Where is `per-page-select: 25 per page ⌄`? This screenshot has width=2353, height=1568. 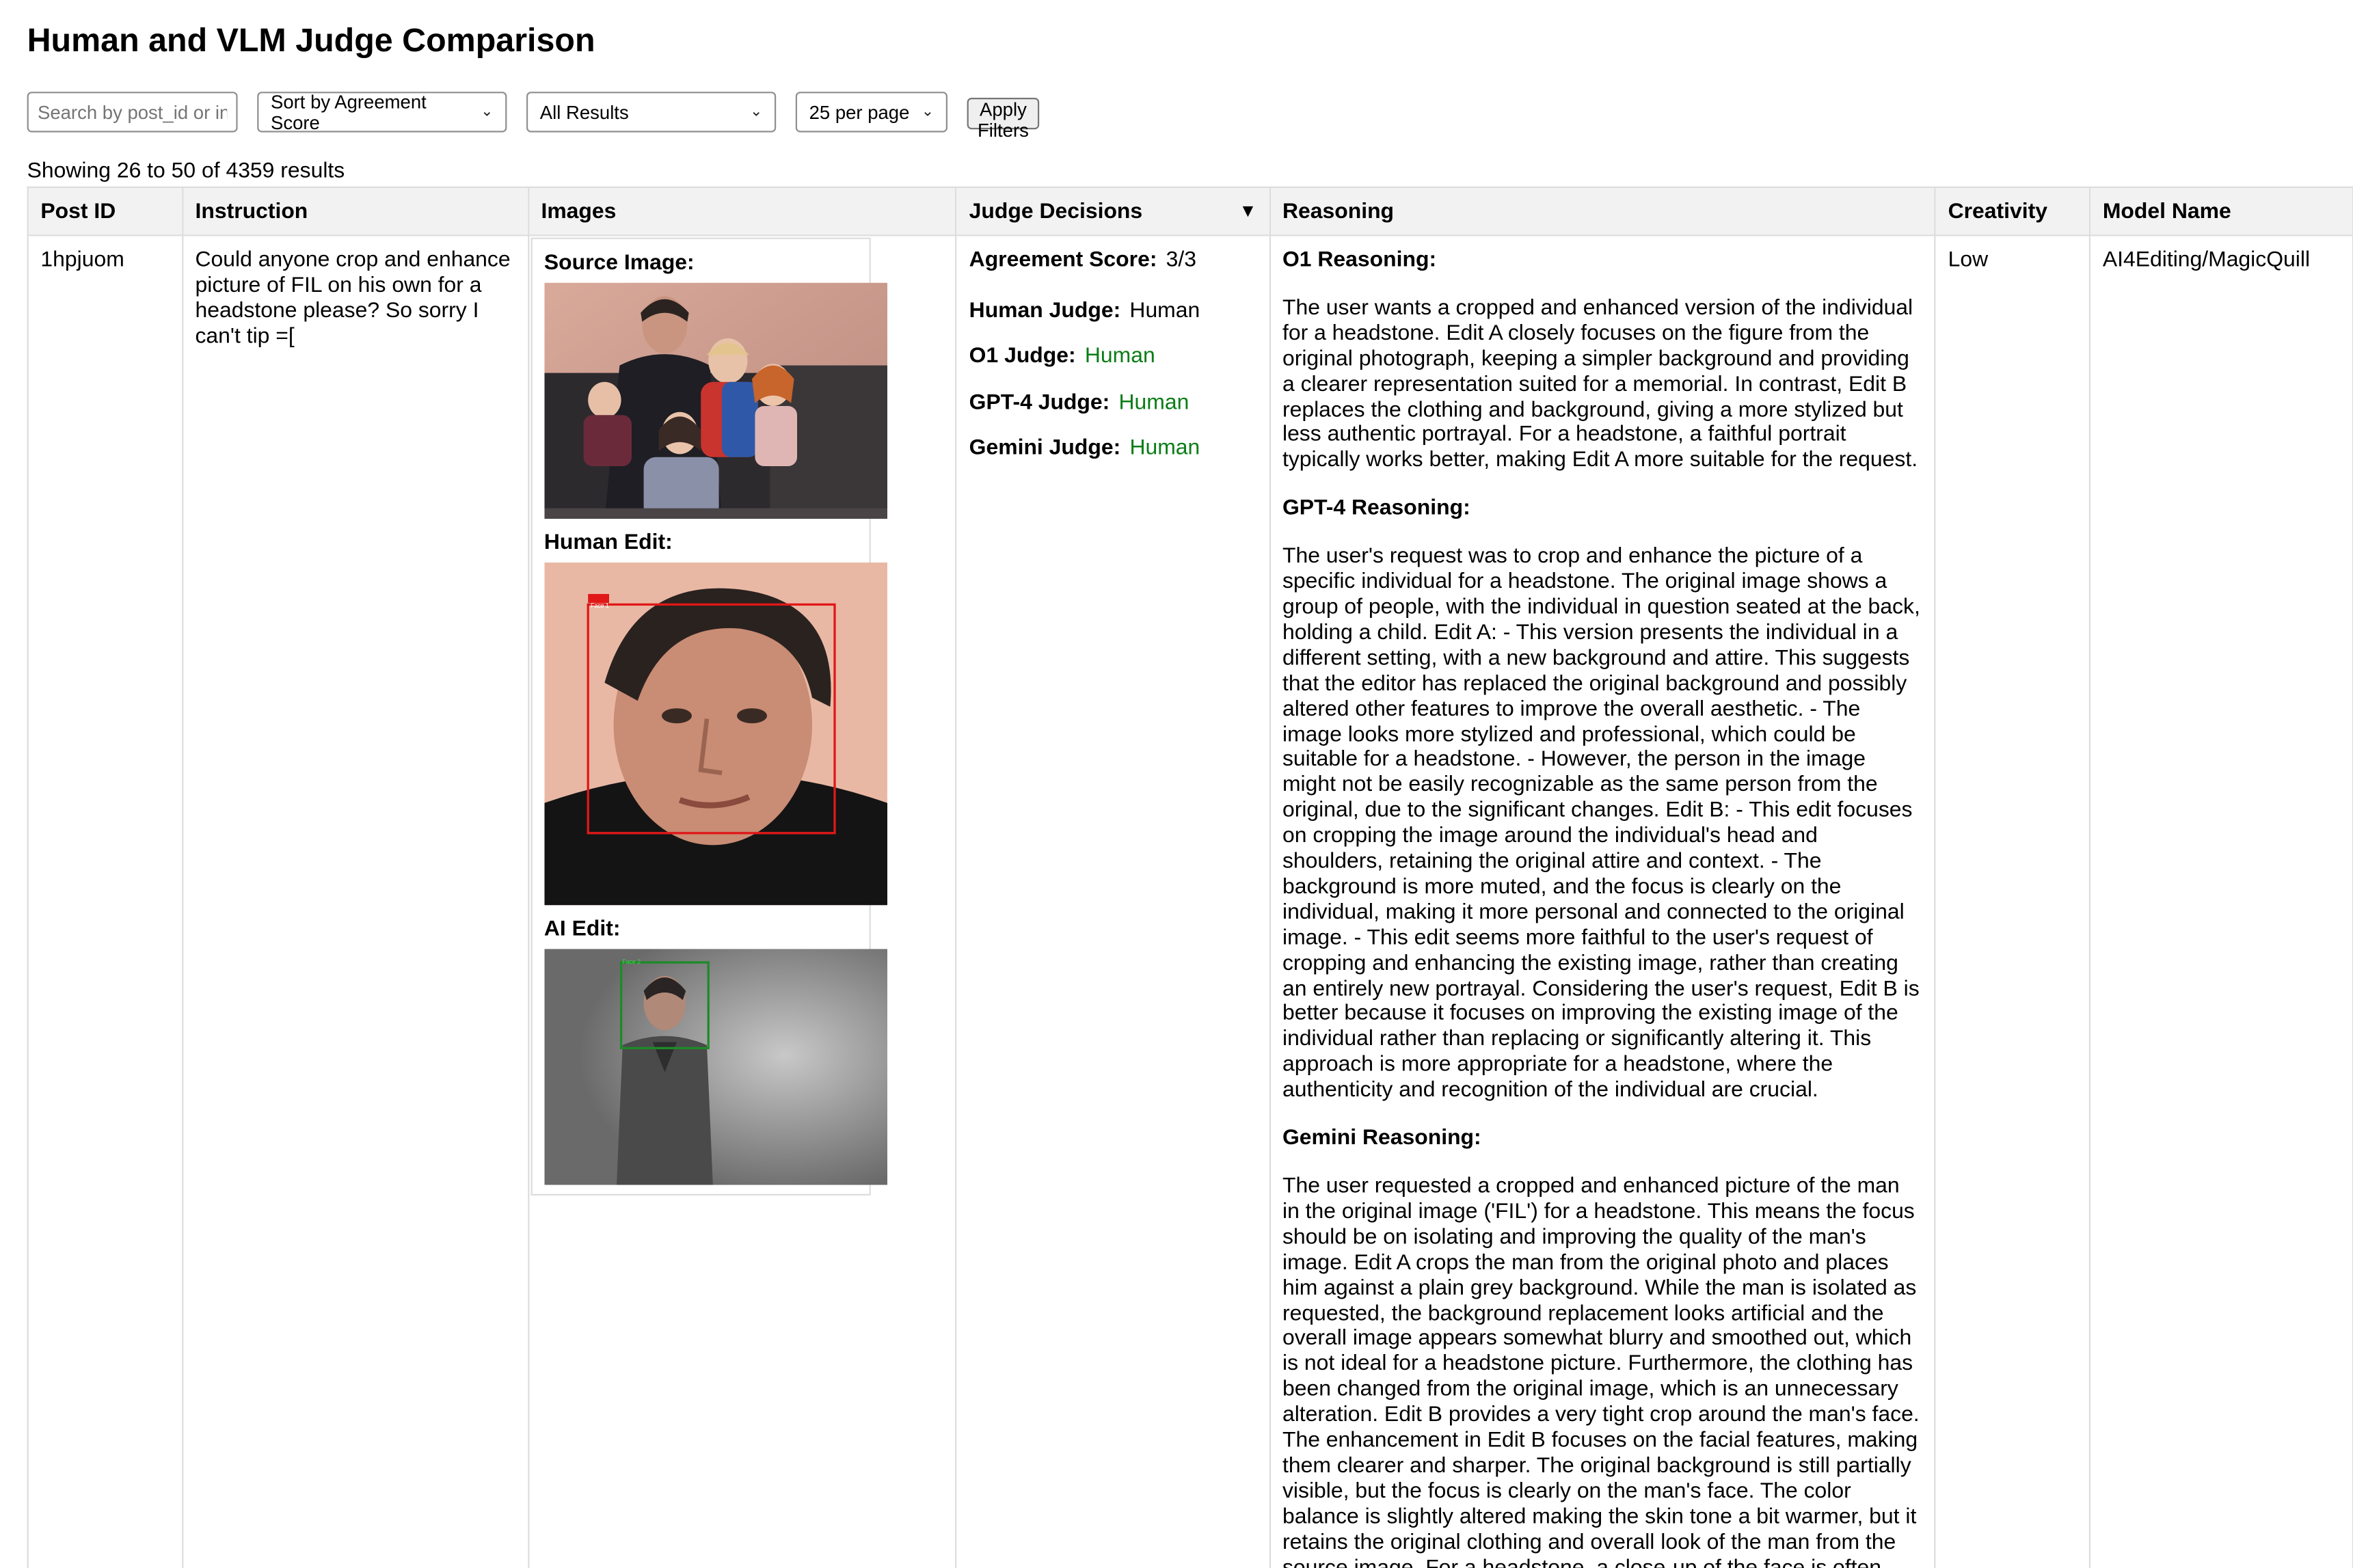
per-page-select: 25 per page ⌄ is located at coordinates (871, 112).